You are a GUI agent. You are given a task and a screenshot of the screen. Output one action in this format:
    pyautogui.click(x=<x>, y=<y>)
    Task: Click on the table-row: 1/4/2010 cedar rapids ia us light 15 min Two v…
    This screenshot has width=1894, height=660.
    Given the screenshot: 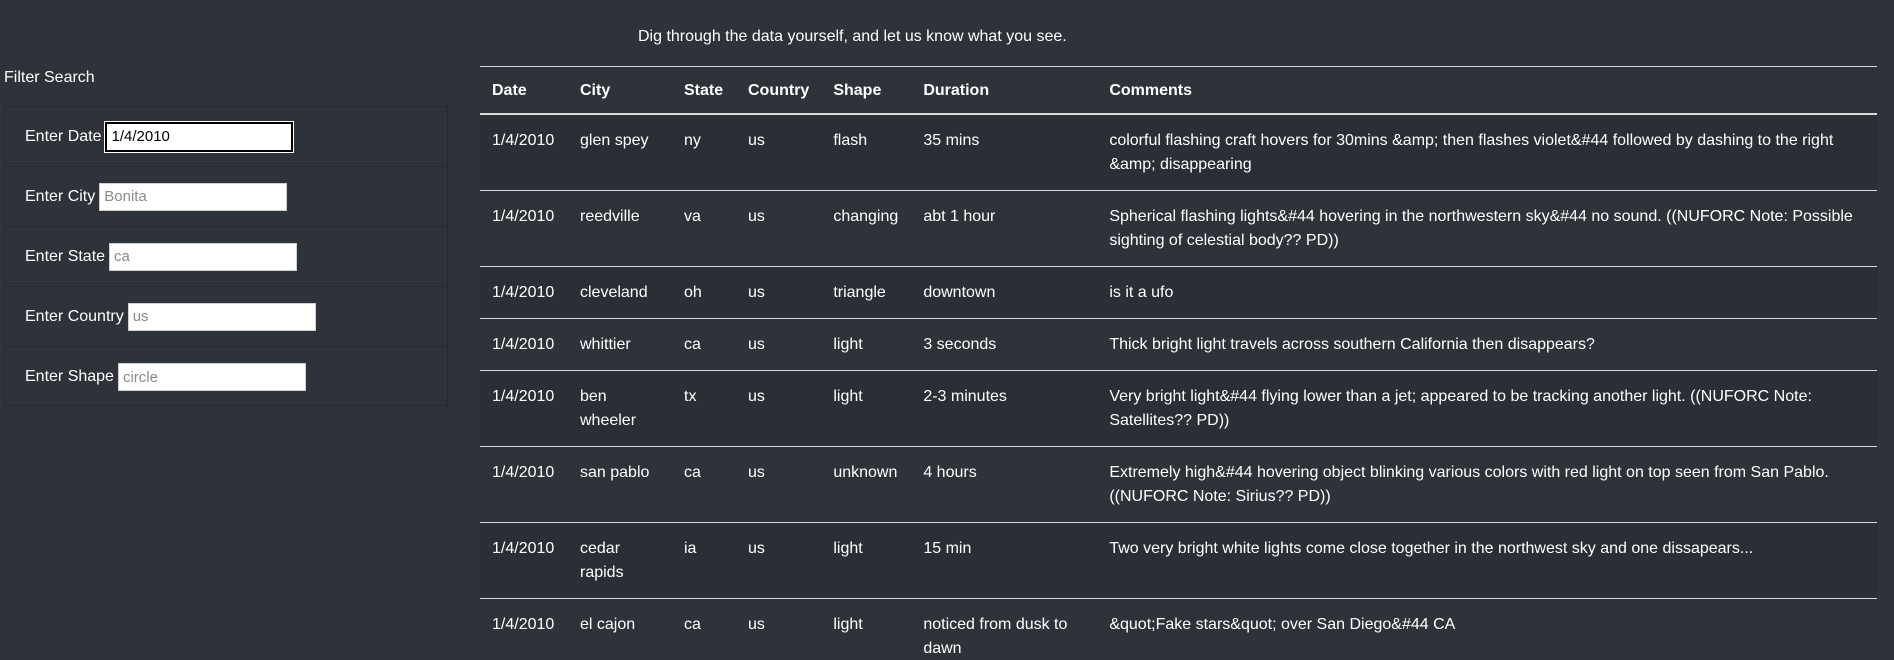 What is the action you would take?
    pyautogui.click(x=1178, y=560)
    